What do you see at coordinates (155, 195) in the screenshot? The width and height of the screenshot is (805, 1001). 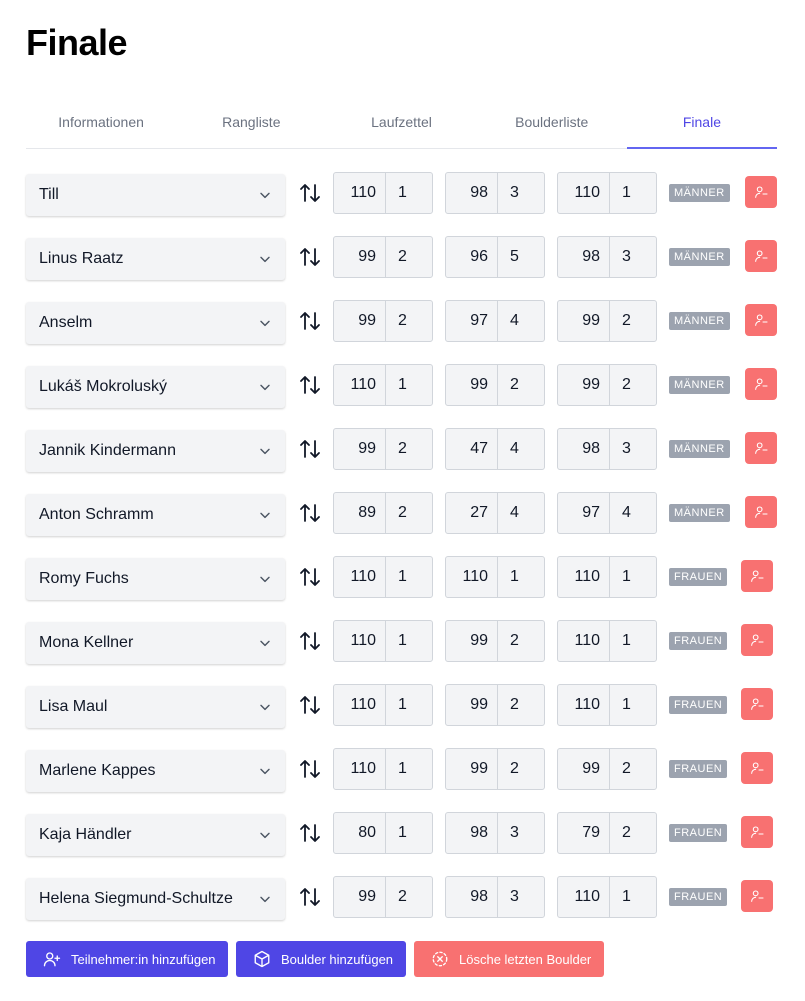 I see `participant-select: Till` at bounding box center [155, 195].